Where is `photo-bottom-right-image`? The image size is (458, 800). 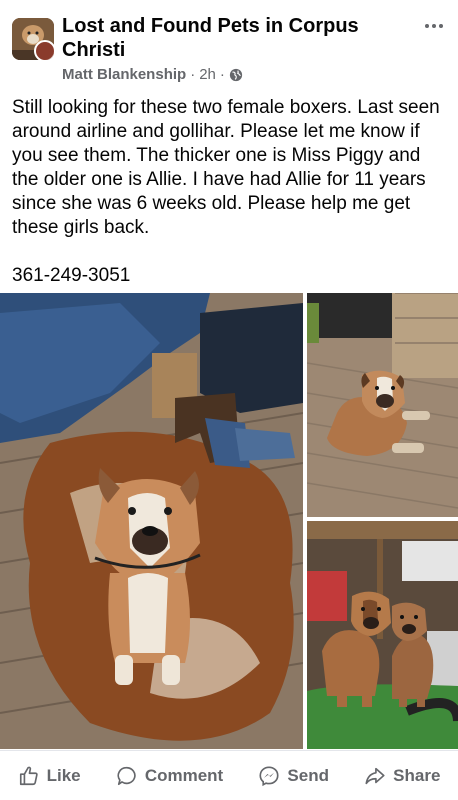 photo-bottom-right-image is located at coordinates (382, 635).